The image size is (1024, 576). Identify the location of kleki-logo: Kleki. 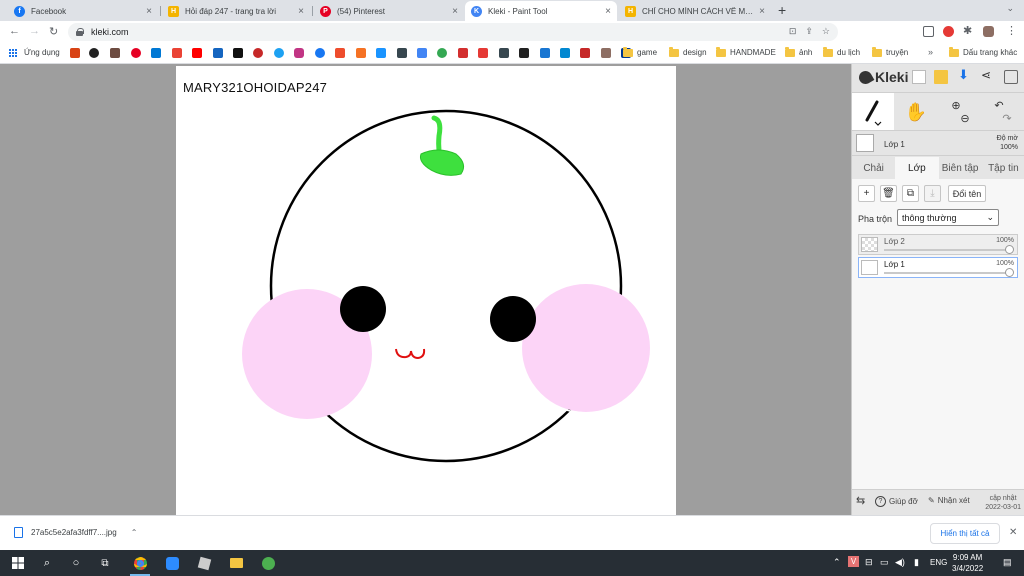
(882, 77).